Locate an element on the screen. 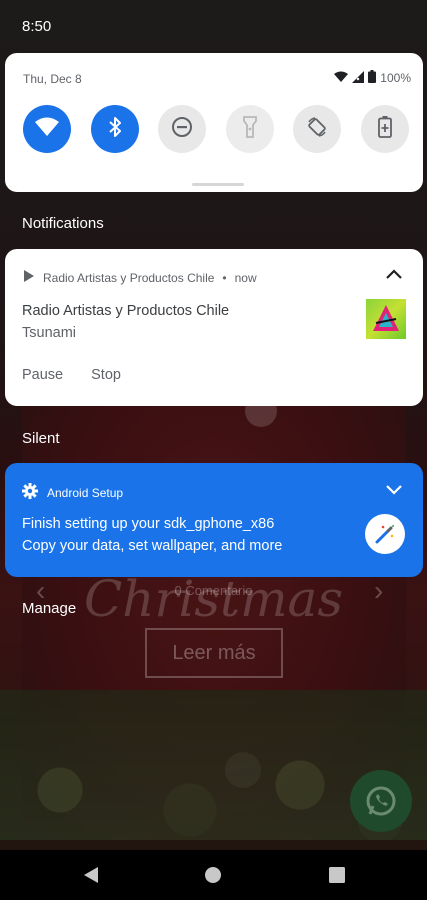 This screenshot has width=427, height=900. background-comment-count: 0 Comentario is located at coordinates (213, 590).